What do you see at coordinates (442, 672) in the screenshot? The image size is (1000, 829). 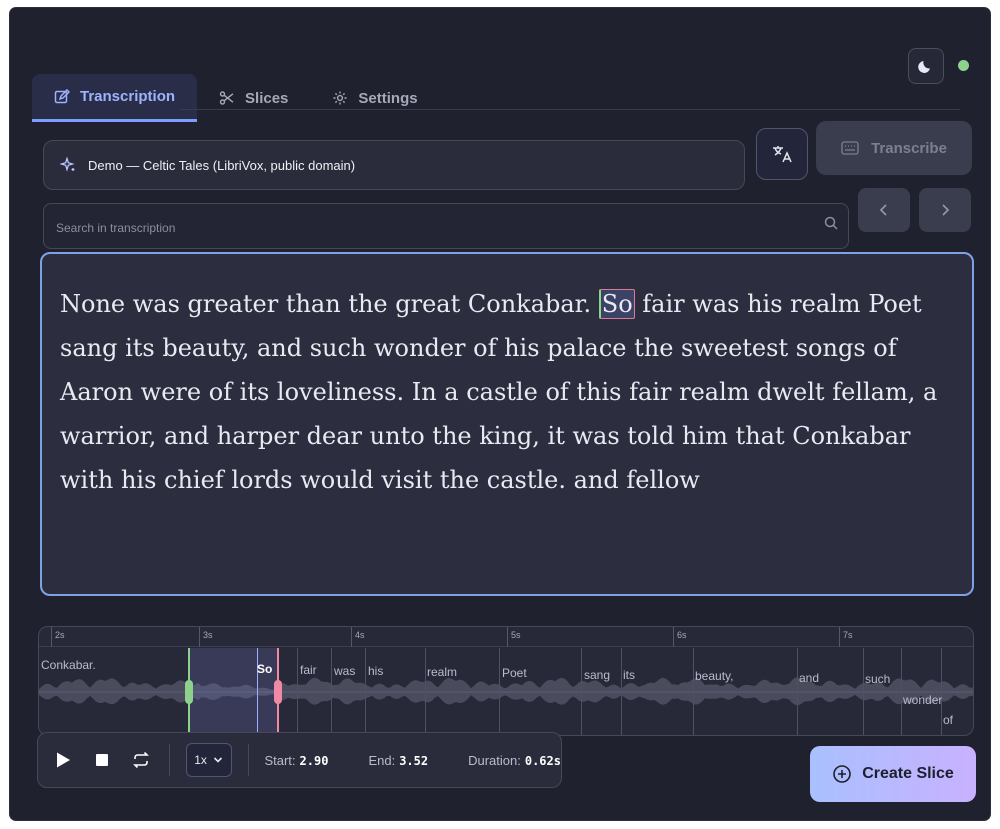 I see `waveform-word: realm` at bounding box center [442, 672].